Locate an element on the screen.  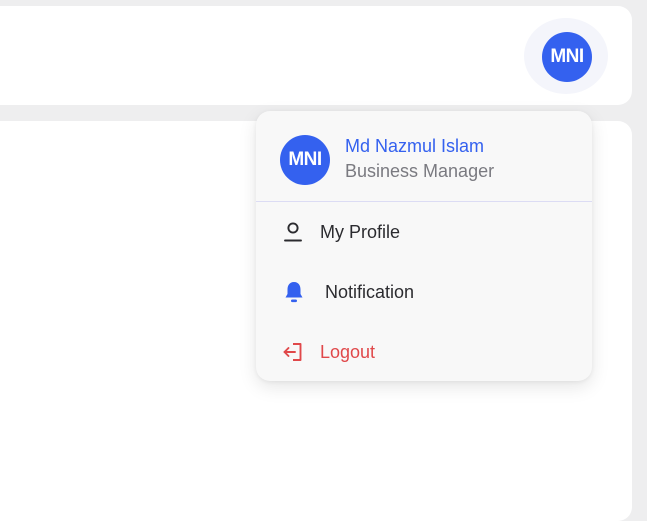
menu-item-logout: Logout is located at coordinates (424, 352).